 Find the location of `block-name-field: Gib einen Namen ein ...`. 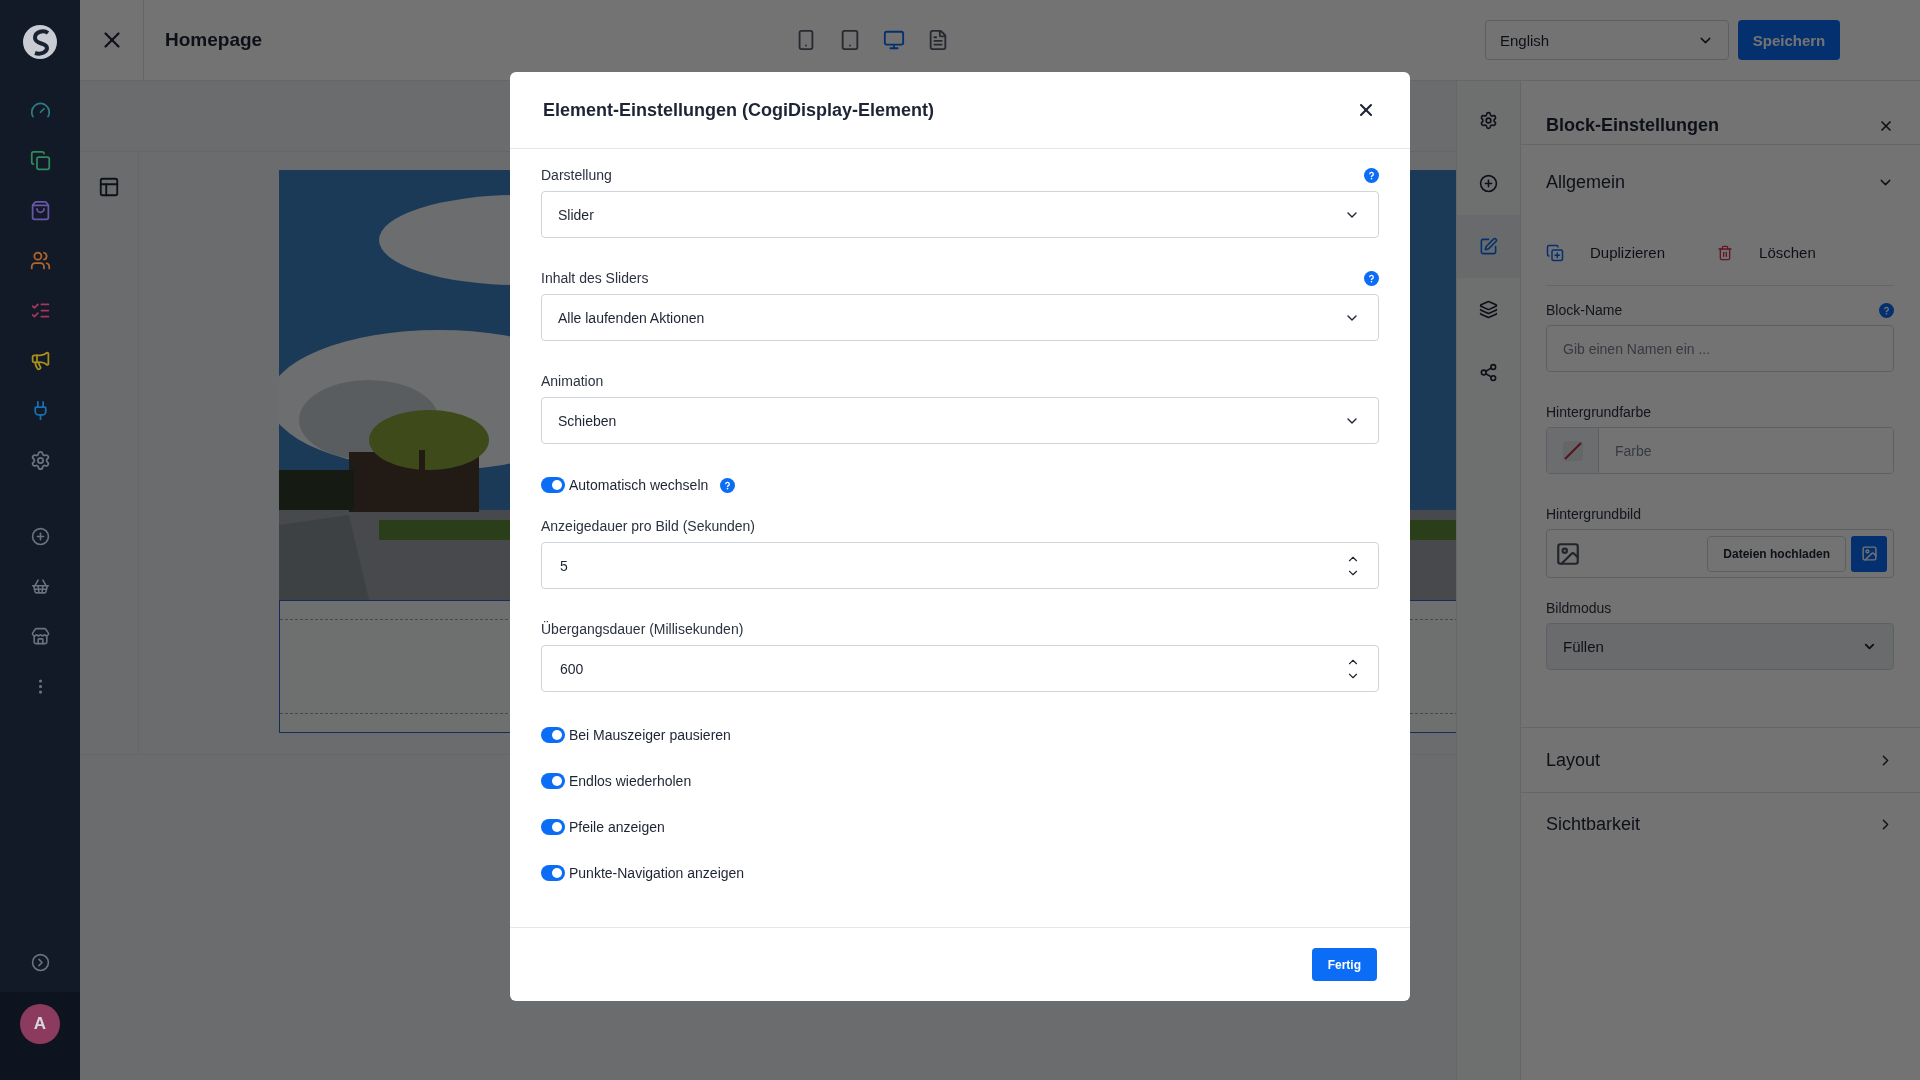

block-name-field: Gib einen Namen ein ... is located at coordinates (1720, 348).